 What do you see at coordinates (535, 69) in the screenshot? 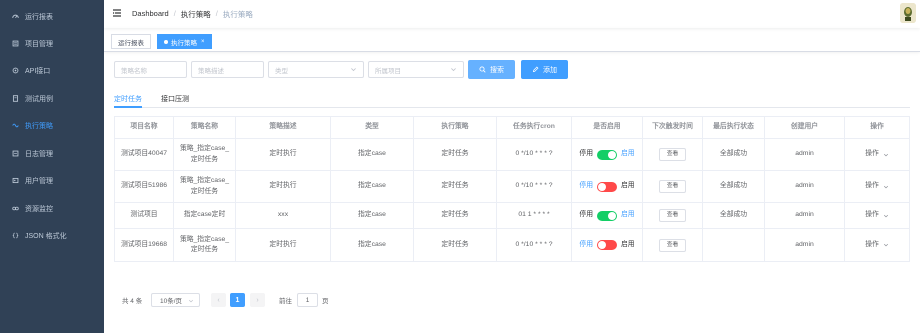
I see `edit-icon` at bounding box center [535, 69].